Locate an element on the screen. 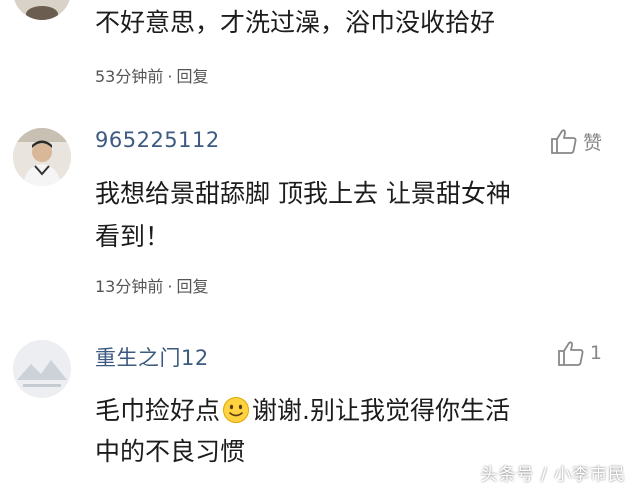  comment-time: 13分钟前 is located at coordinates (129, 286).